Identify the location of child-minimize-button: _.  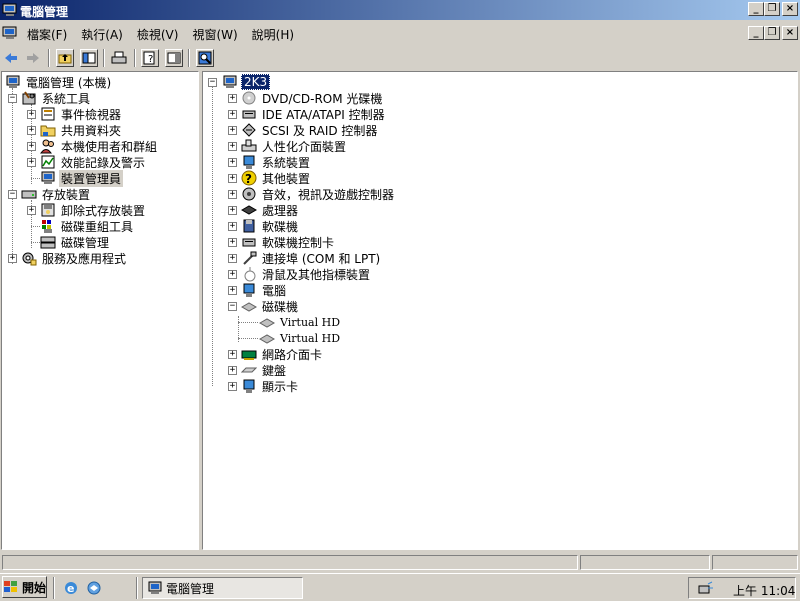
(756, 33).